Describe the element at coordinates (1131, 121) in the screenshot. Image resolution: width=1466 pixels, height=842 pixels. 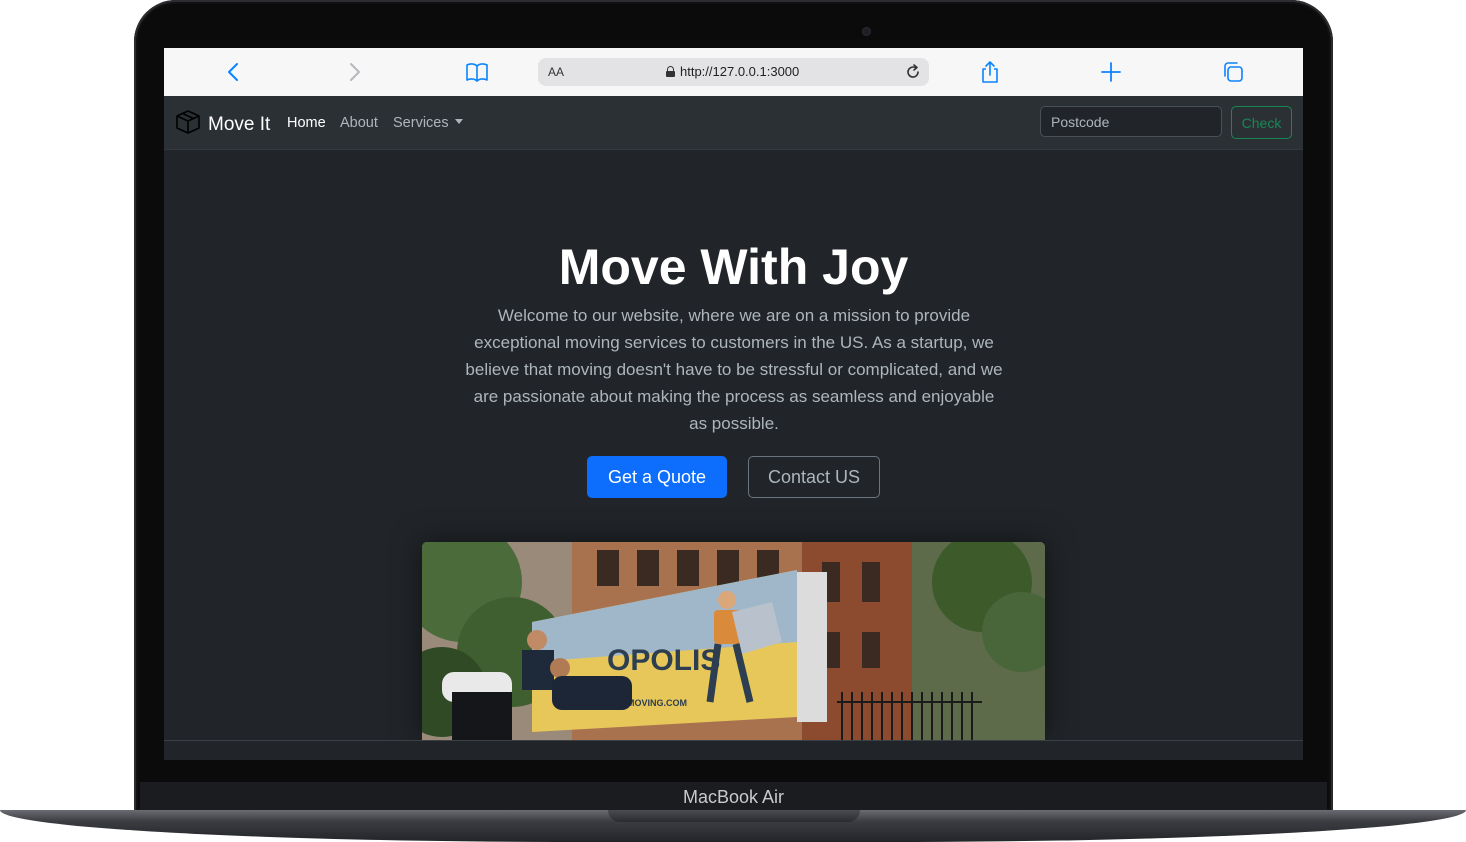
I see `postcode-input` at that location.